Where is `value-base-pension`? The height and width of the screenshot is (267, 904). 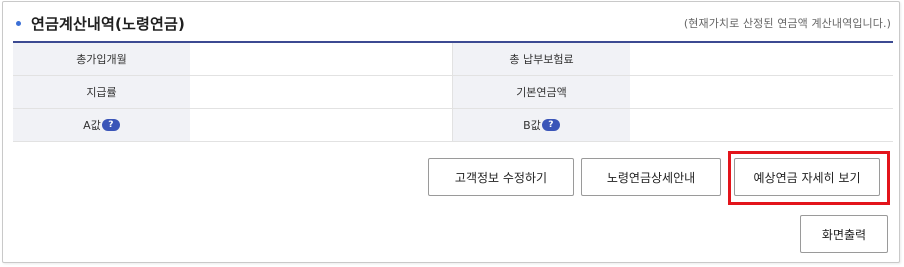 value-base-pension is located at coordinates (761, 92).